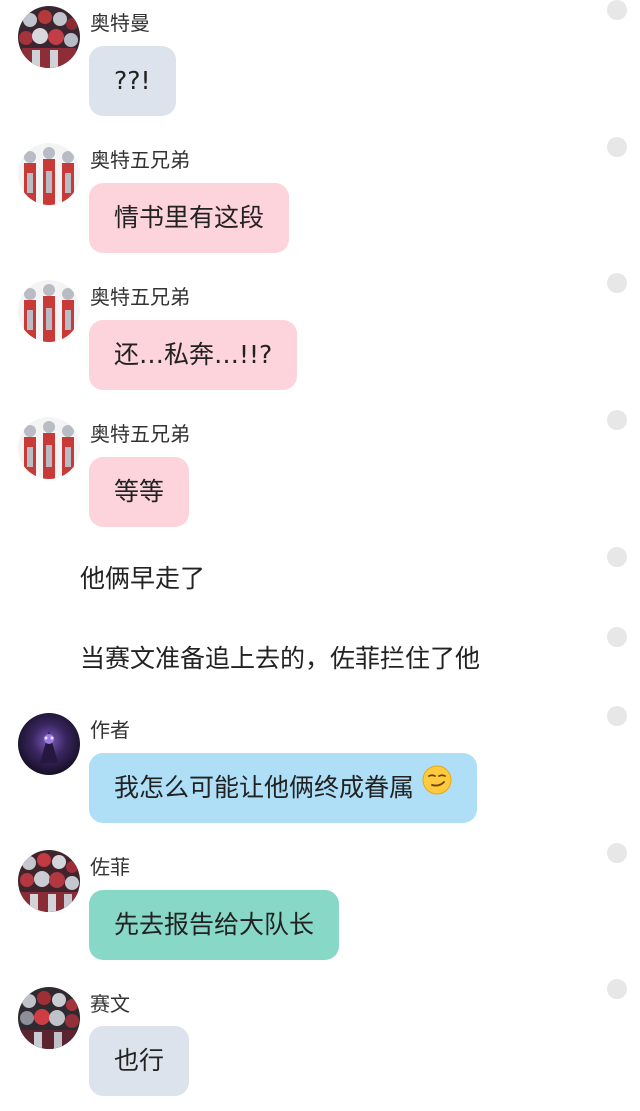 The height and width of the screenshot is (1111, 640). I want to click on smirk-face-emoji-icon, so click(437, 787).